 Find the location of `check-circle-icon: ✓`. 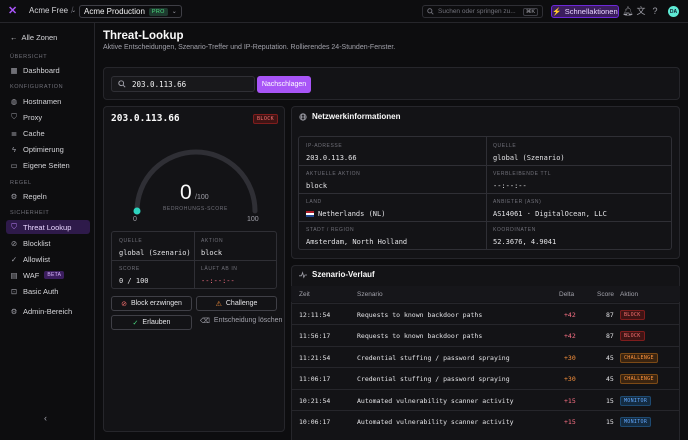

check-circle-icon: ✓ is located at coordinates (135, 323).